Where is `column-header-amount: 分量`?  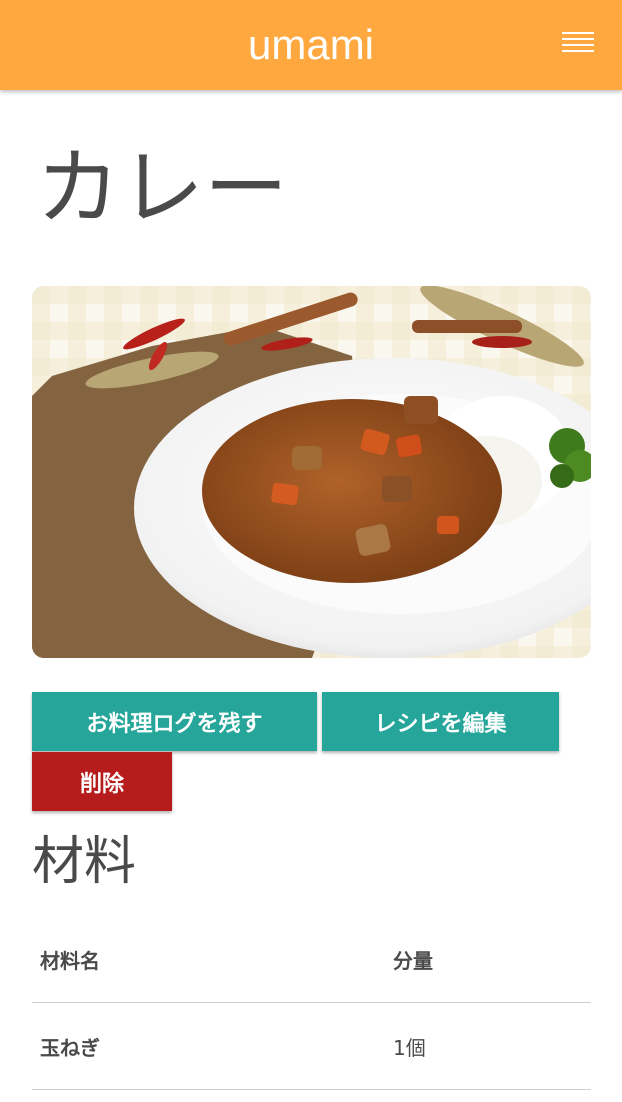
column-header-amount: 分量 is located at coordinates (488, 959).